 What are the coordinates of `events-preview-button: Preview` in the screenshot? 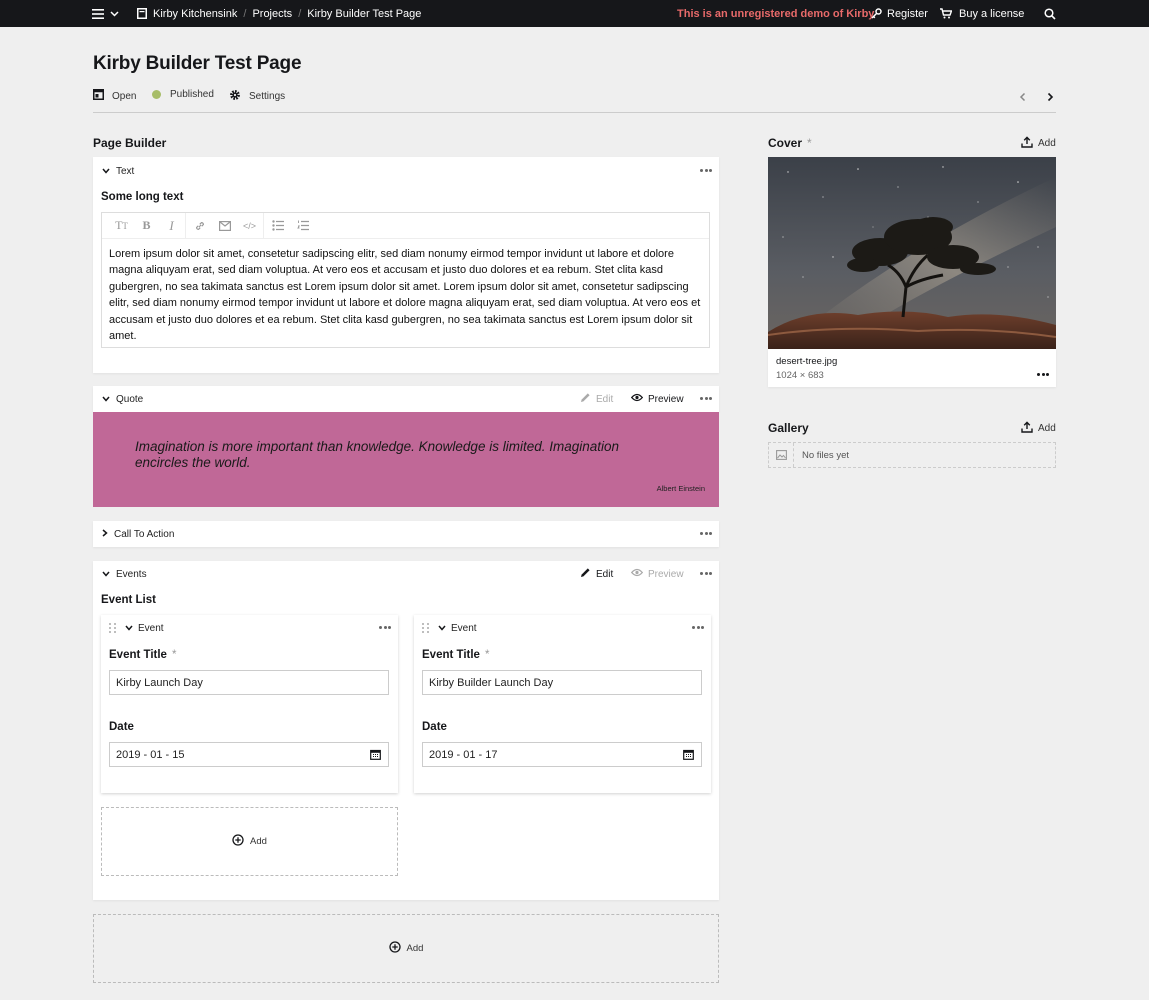 It's located at (657, 574).